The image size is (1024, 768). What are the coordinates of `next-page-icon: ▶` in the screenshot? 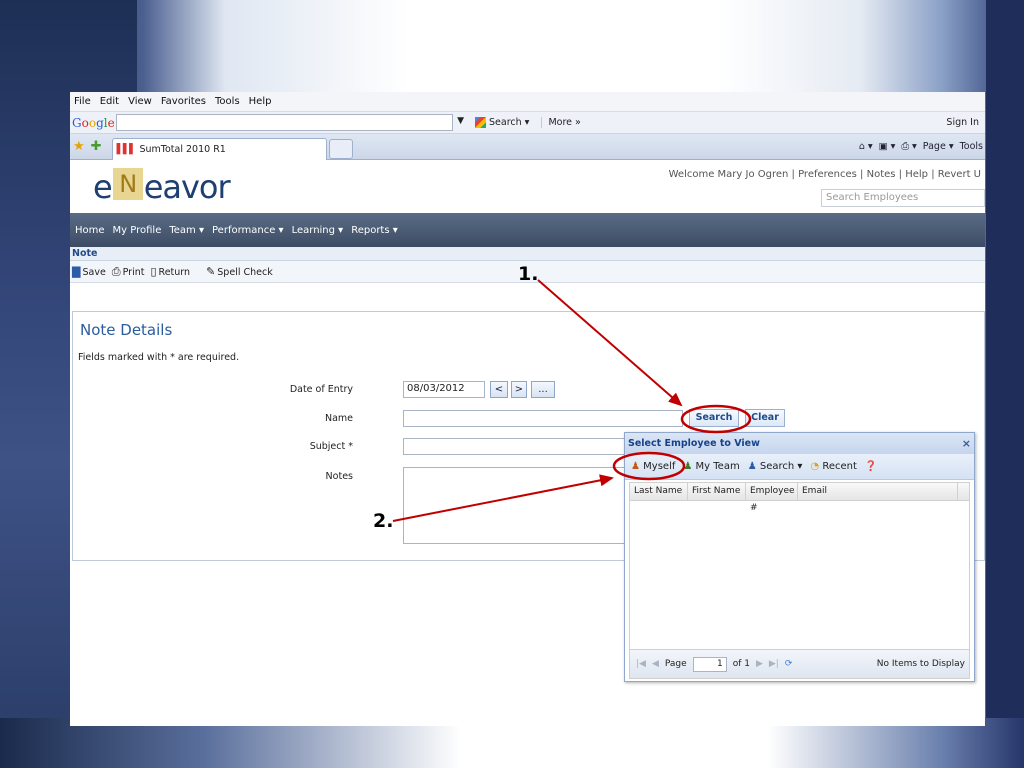 It's located at (759, 664).